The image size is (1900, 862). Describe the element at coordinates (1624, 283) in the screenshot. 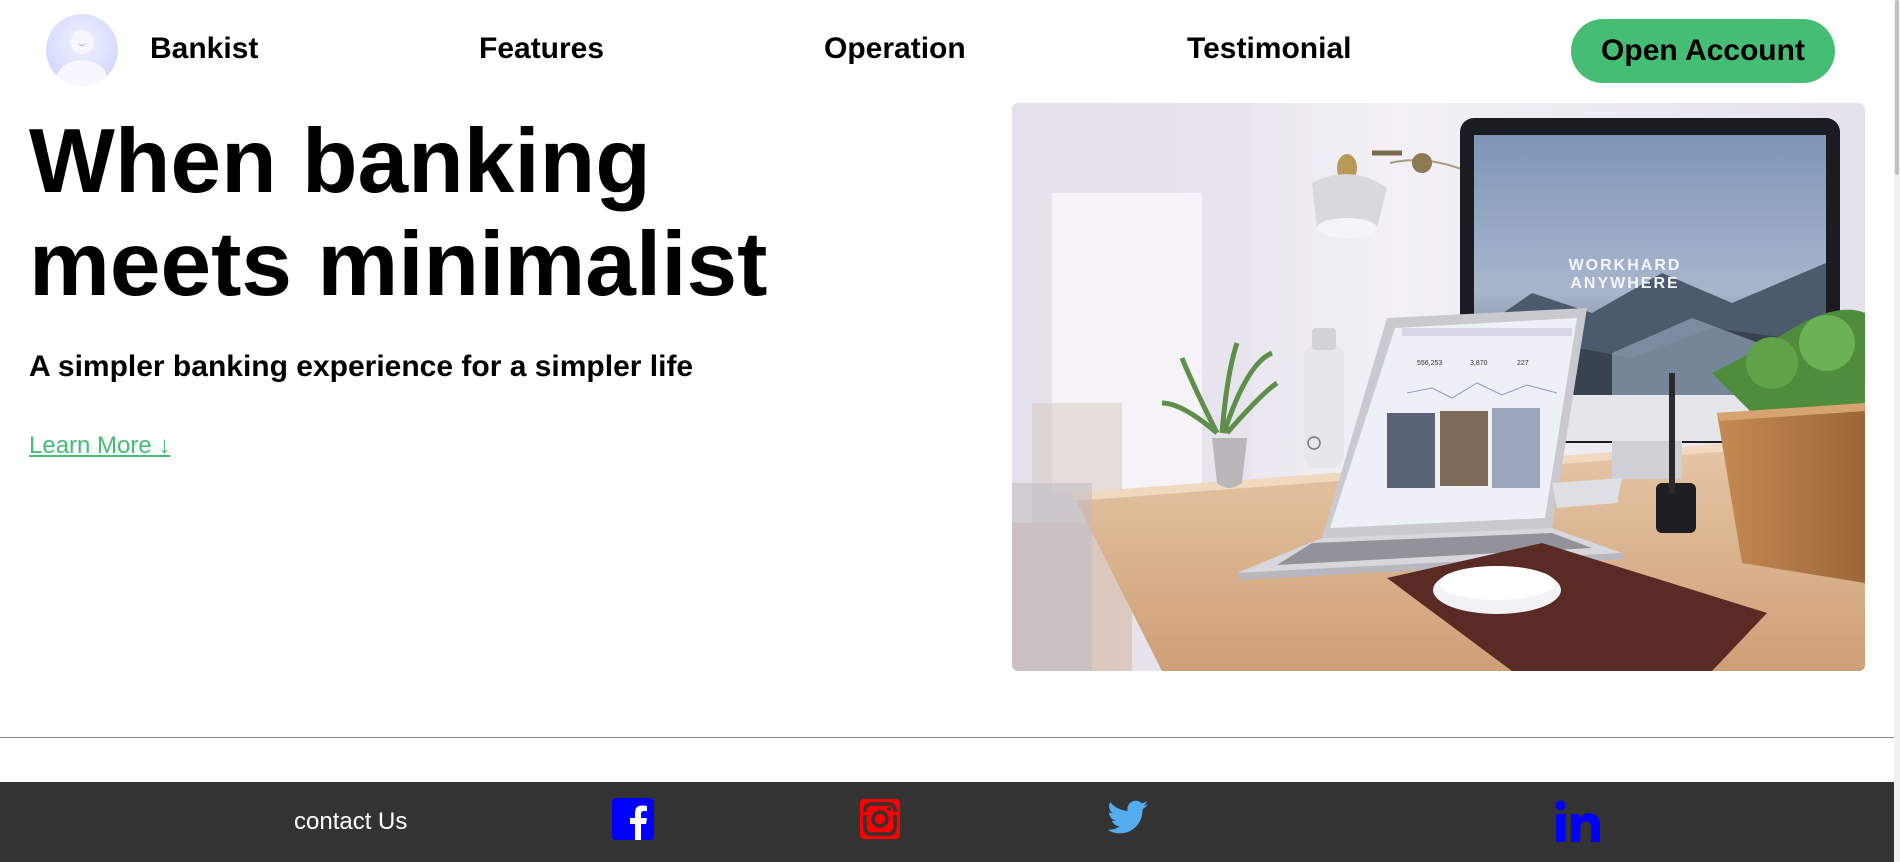

I see `monitor-text-line2: ANYWHERE` at that location.